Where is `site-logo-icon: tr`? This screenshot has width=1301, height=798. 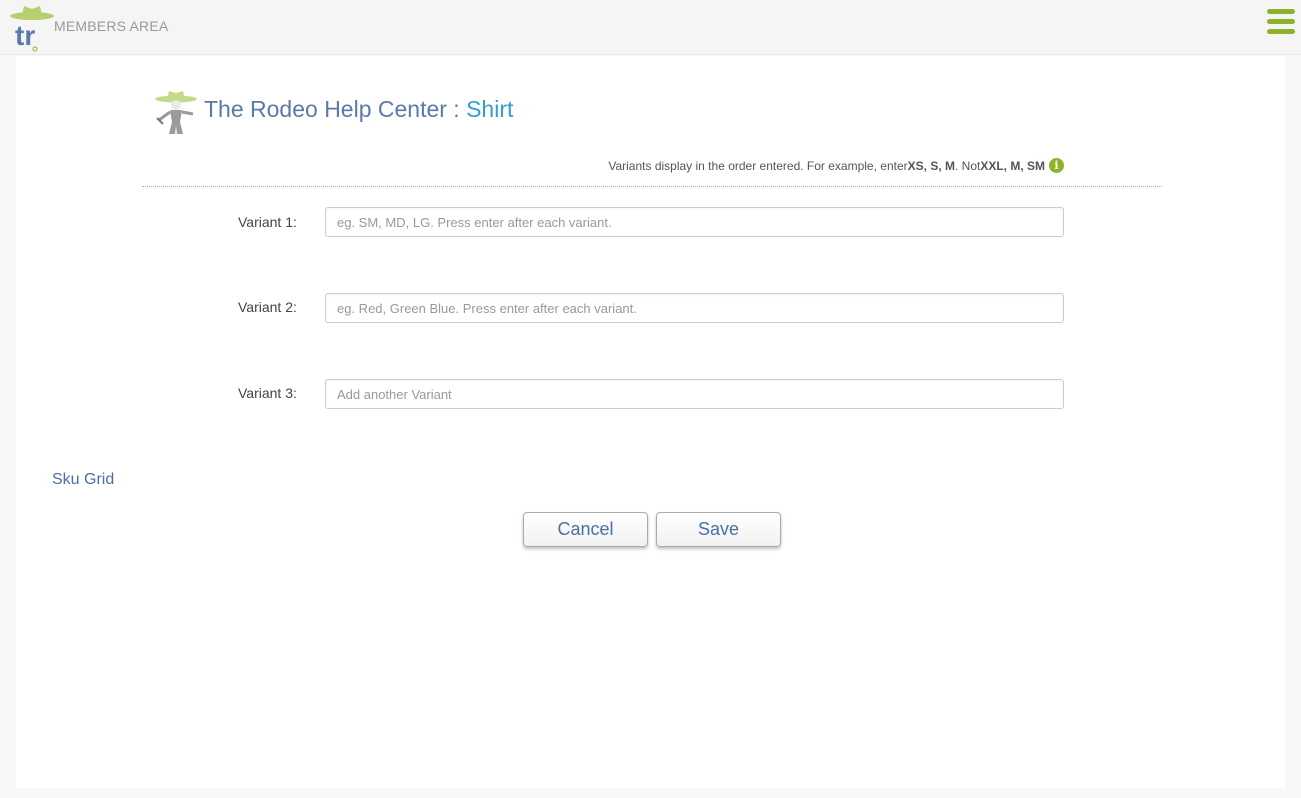
site-logo-icon: tr is located at coordinates (32, 28).